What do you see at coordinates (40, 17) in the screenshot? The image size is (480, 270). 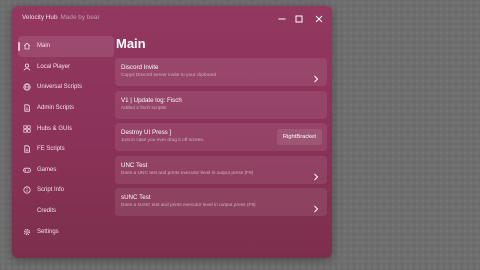 I see `app-name: Velocity Hub` at bounding box center [40, 17].